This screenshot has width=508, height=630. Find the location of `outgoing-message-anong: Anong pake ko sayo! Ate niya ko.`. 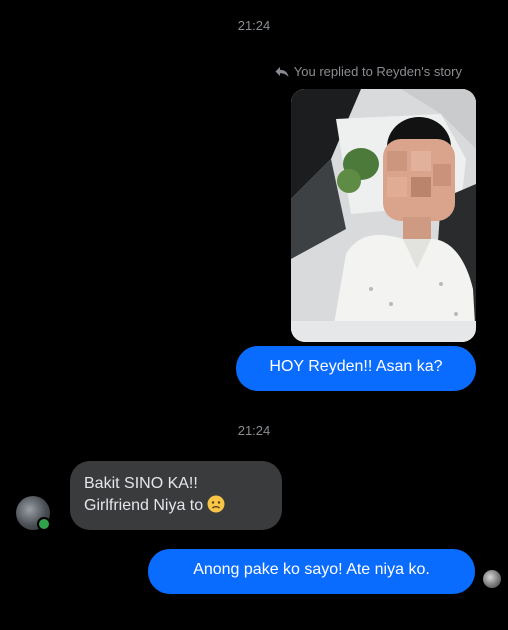

outgoing-message-anong: Anong pake ko sayo! Ate niya ko. is located at coordinates (311, 571).